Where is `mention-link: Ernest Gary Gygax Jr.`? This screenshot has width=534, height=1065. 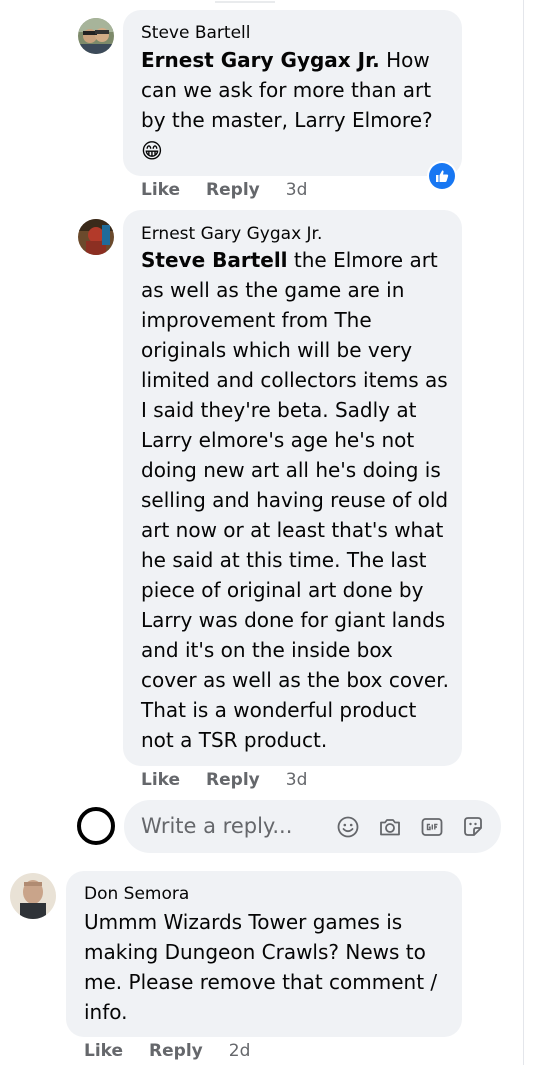 mention-link: Ernest Gary Gygax Jr. is located at coordinates (260, 60).